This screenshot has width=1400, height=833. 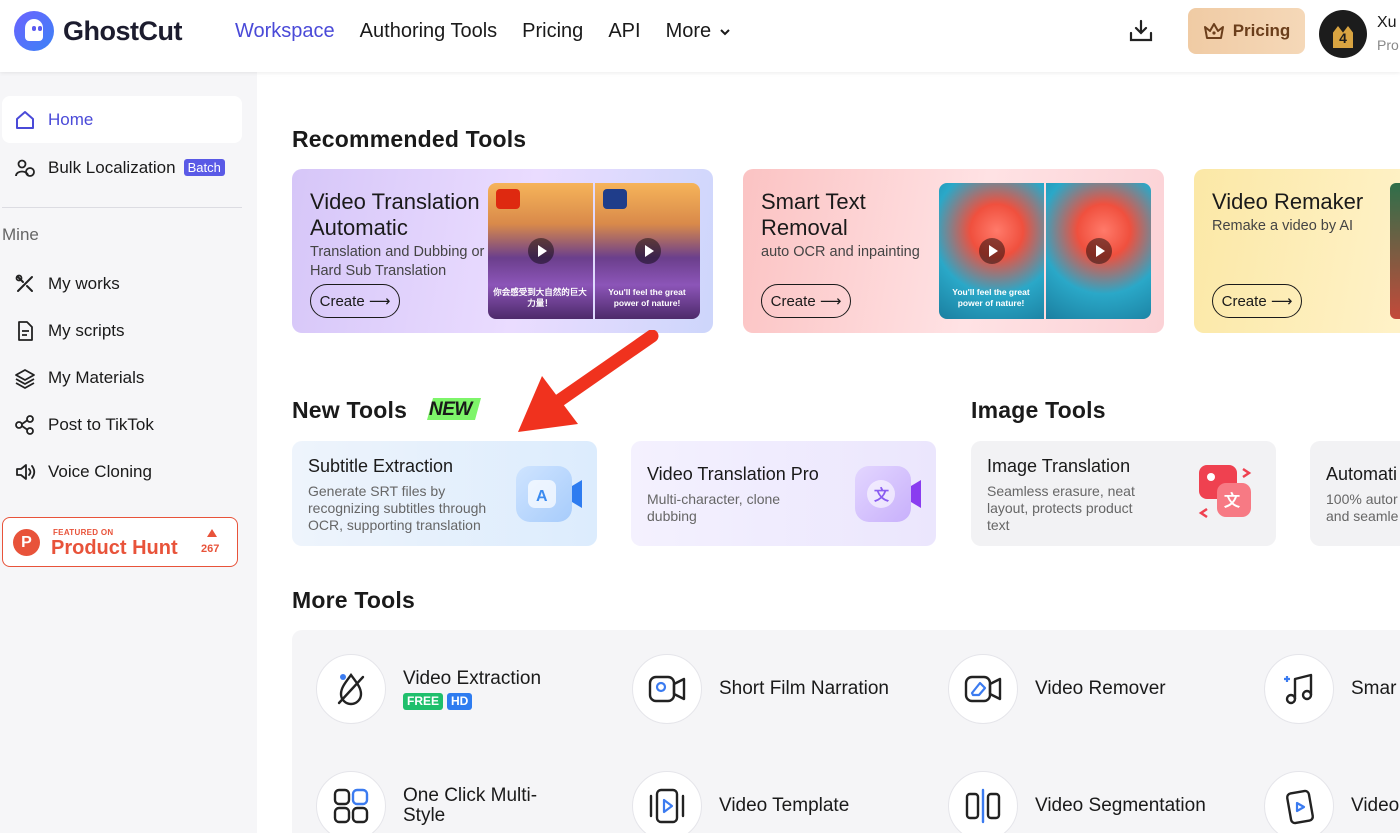 What do you see at coordinates (429, 31) in the screenshot?
I see `nav-authoring-tools: Authoring Tools` at bounding box center [429, 31].